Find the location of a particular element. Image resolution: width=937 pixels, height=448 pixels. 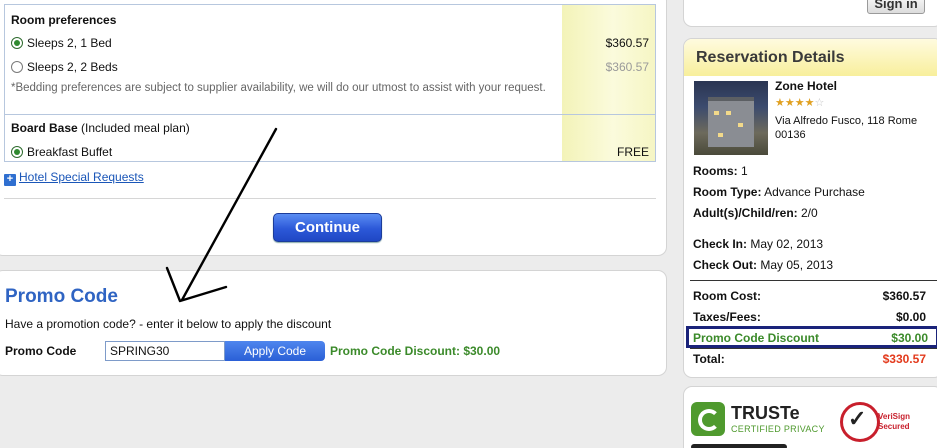

board-option-breakfast: Breakfast Buffet is located at coordinates (61, 152).